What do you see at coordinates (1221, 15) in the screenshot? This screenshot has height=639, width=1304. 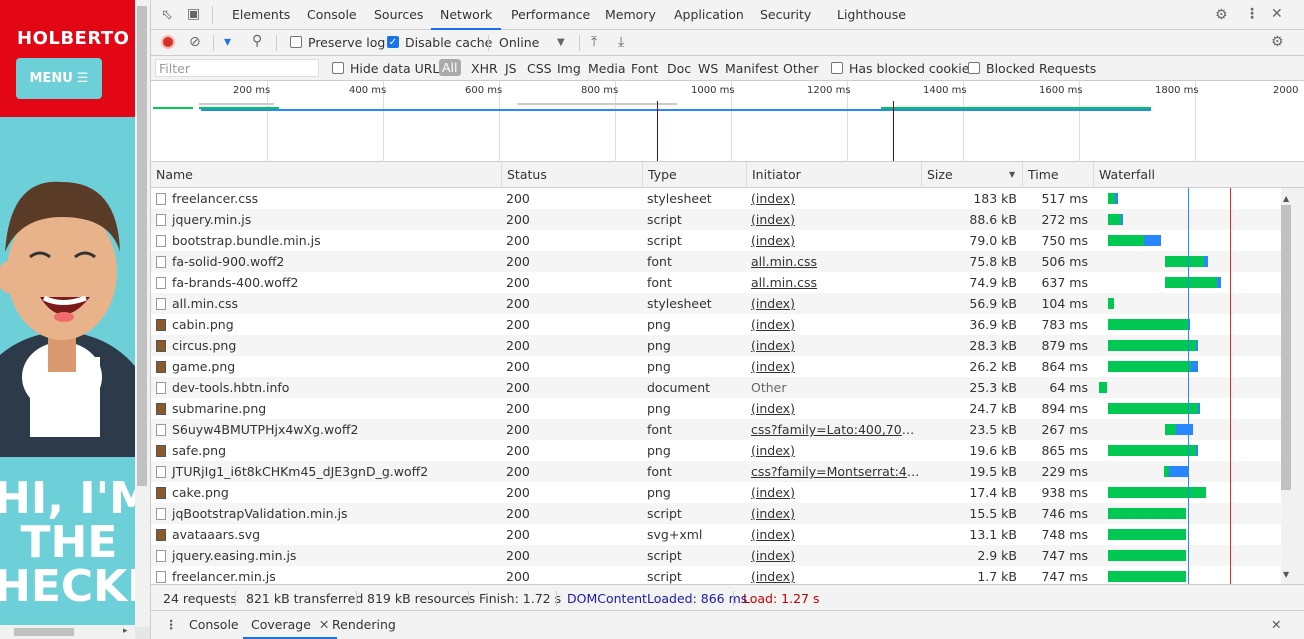 I see `settings-gear-icon: ⚙` at bounding box center [1221, 15].